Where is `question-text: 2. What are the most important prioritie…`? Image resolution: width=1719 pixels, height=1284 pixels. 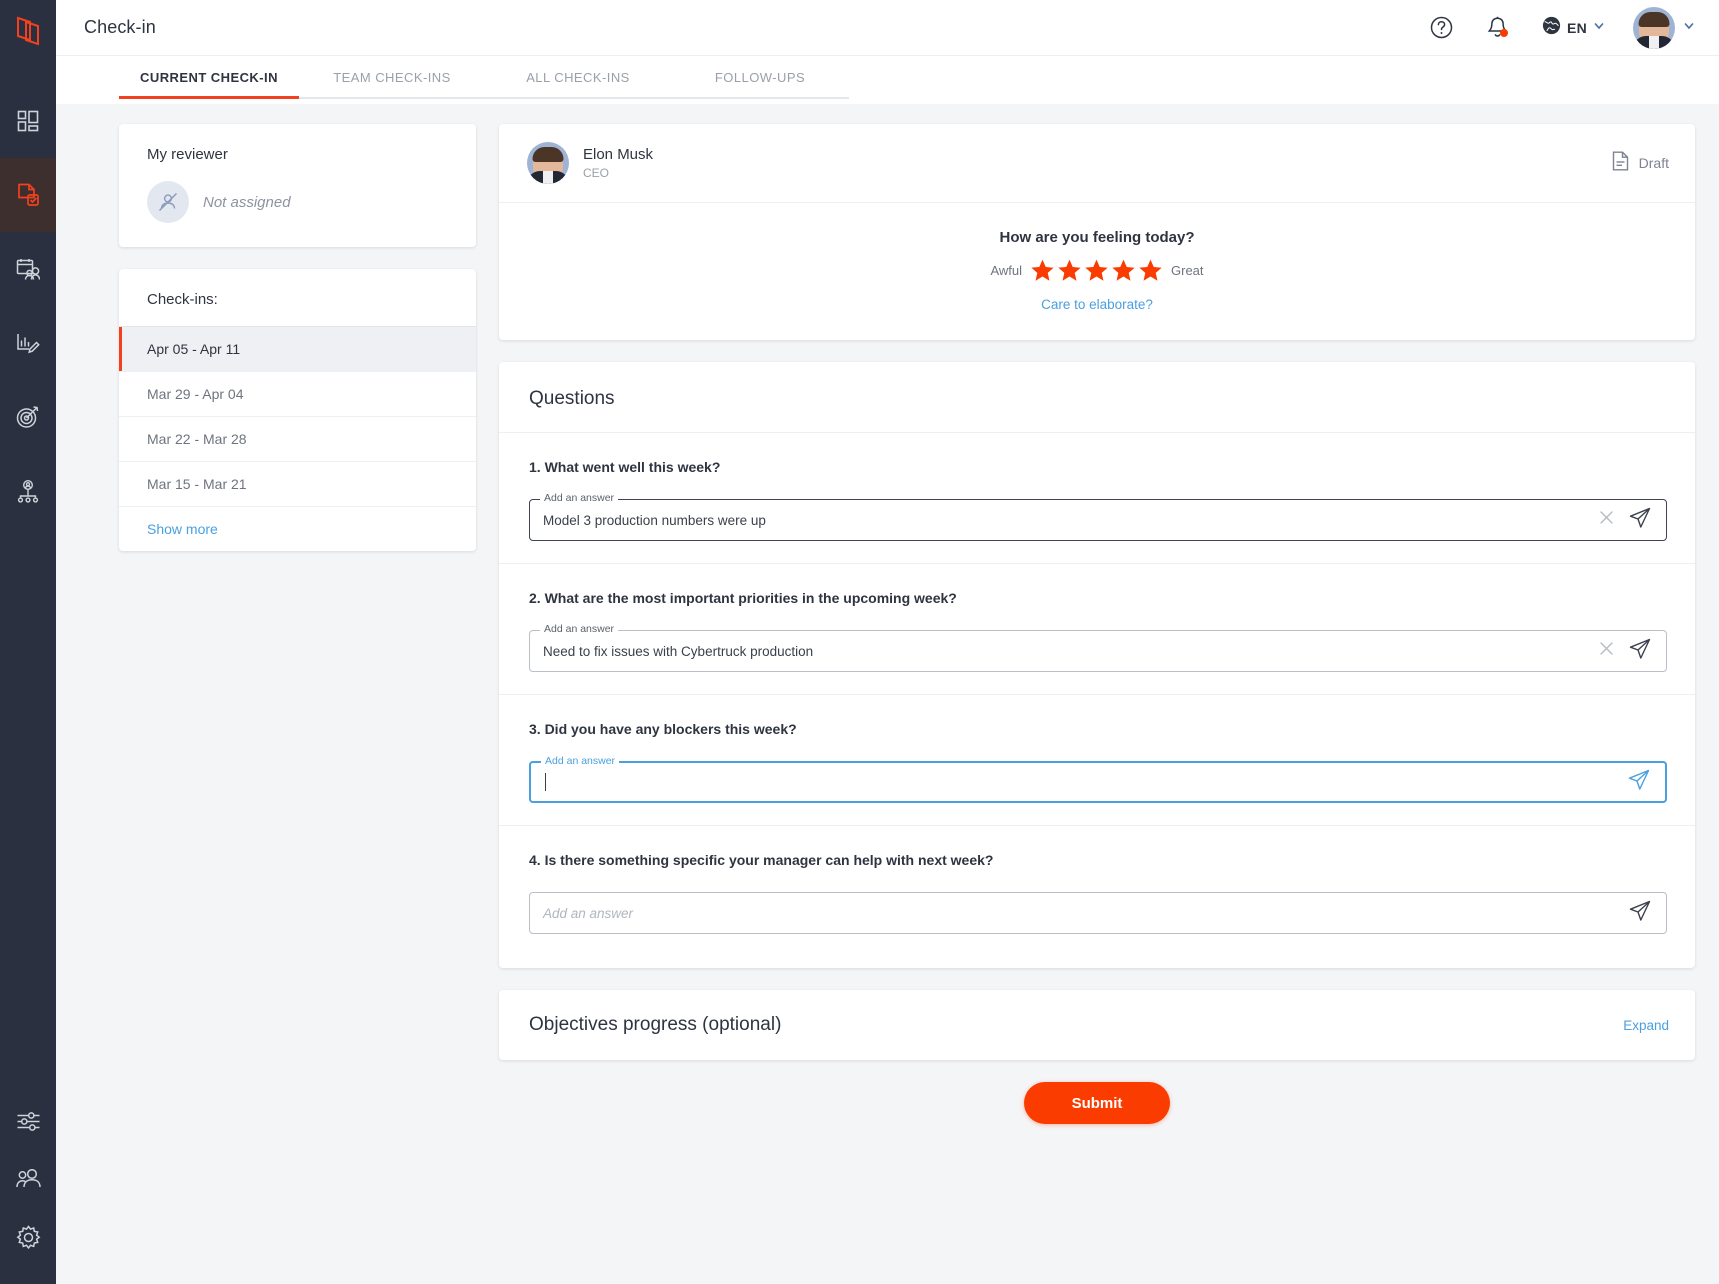
question-text: 2. What are the most important prioritie… is located at coordinates (743, 598).